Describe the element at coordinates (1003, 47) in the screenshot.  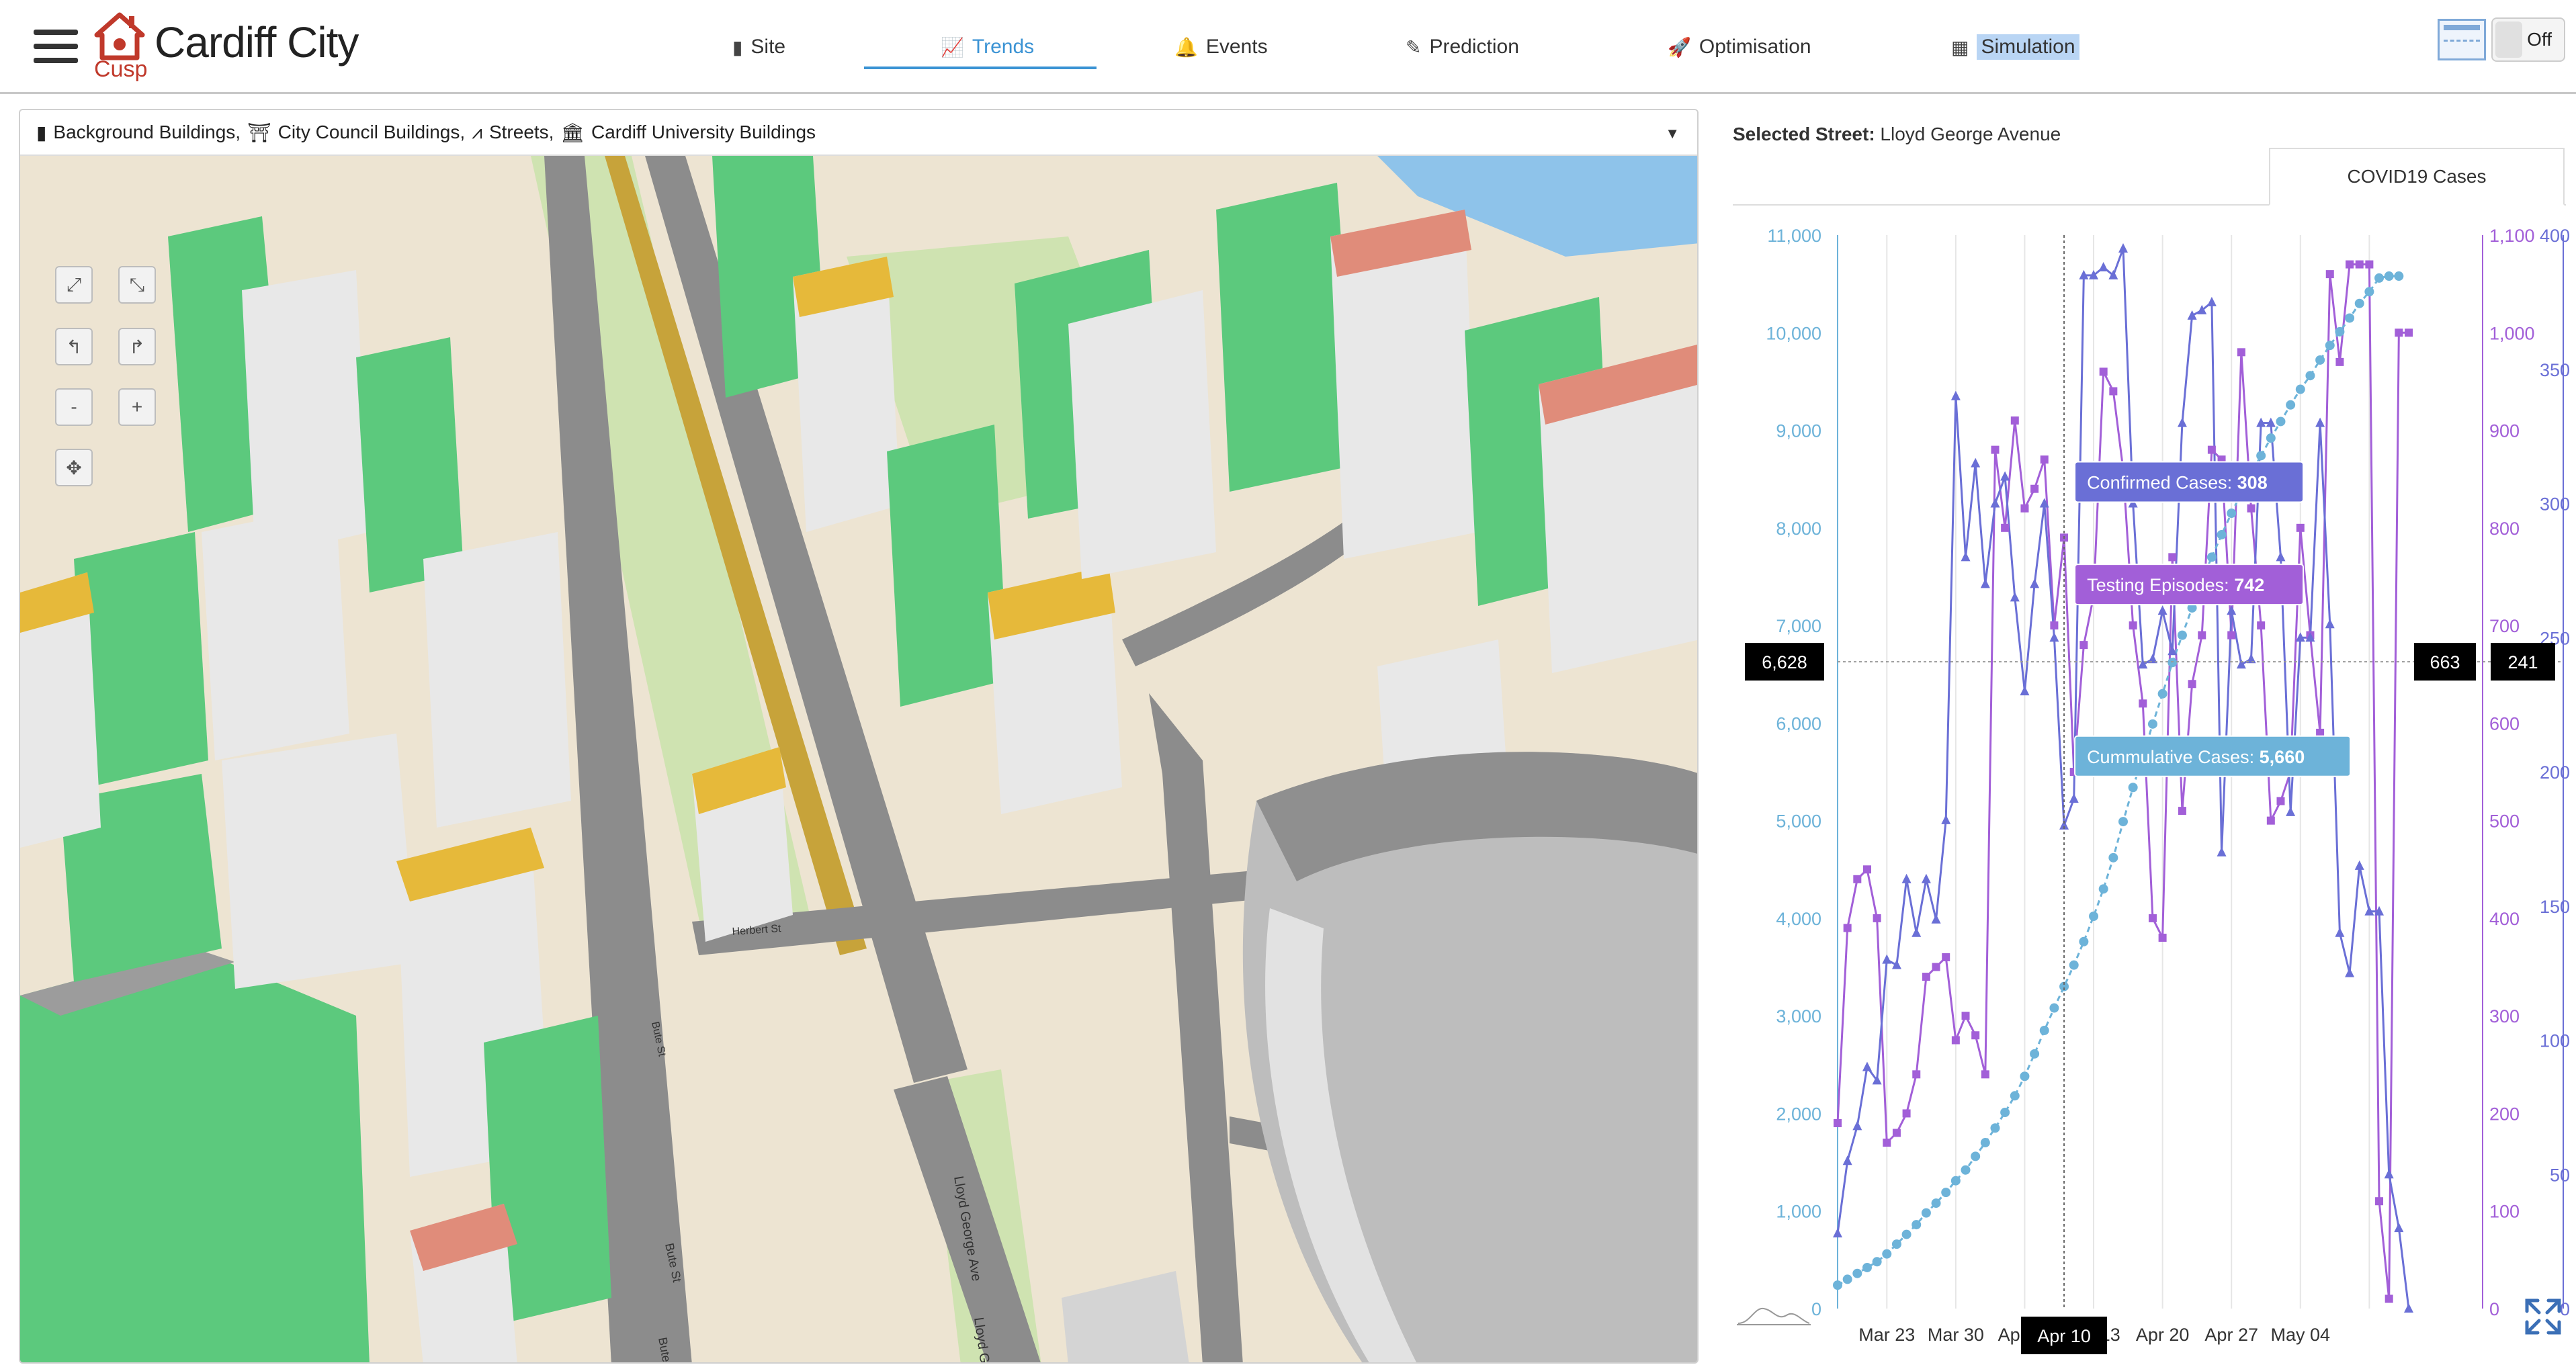
I see `nav-trends-label: Trends` at that location.